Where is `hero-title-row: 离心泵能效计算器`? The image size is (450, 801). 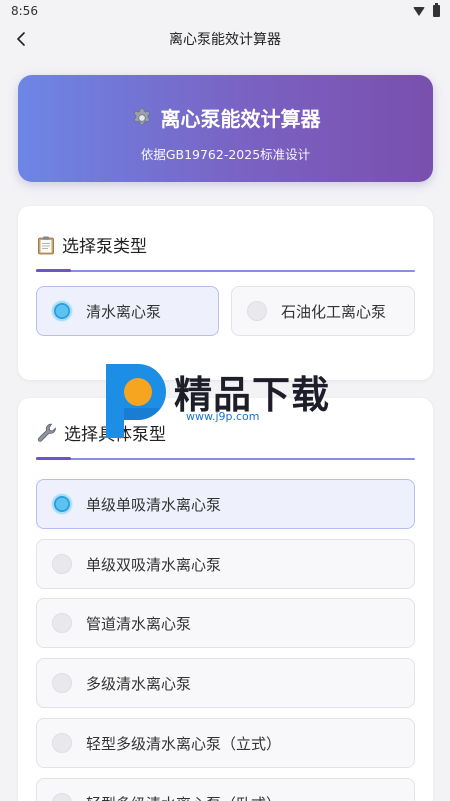 hero-title-row: 离心泵能效计算器 is located at coordinates (225, 117).